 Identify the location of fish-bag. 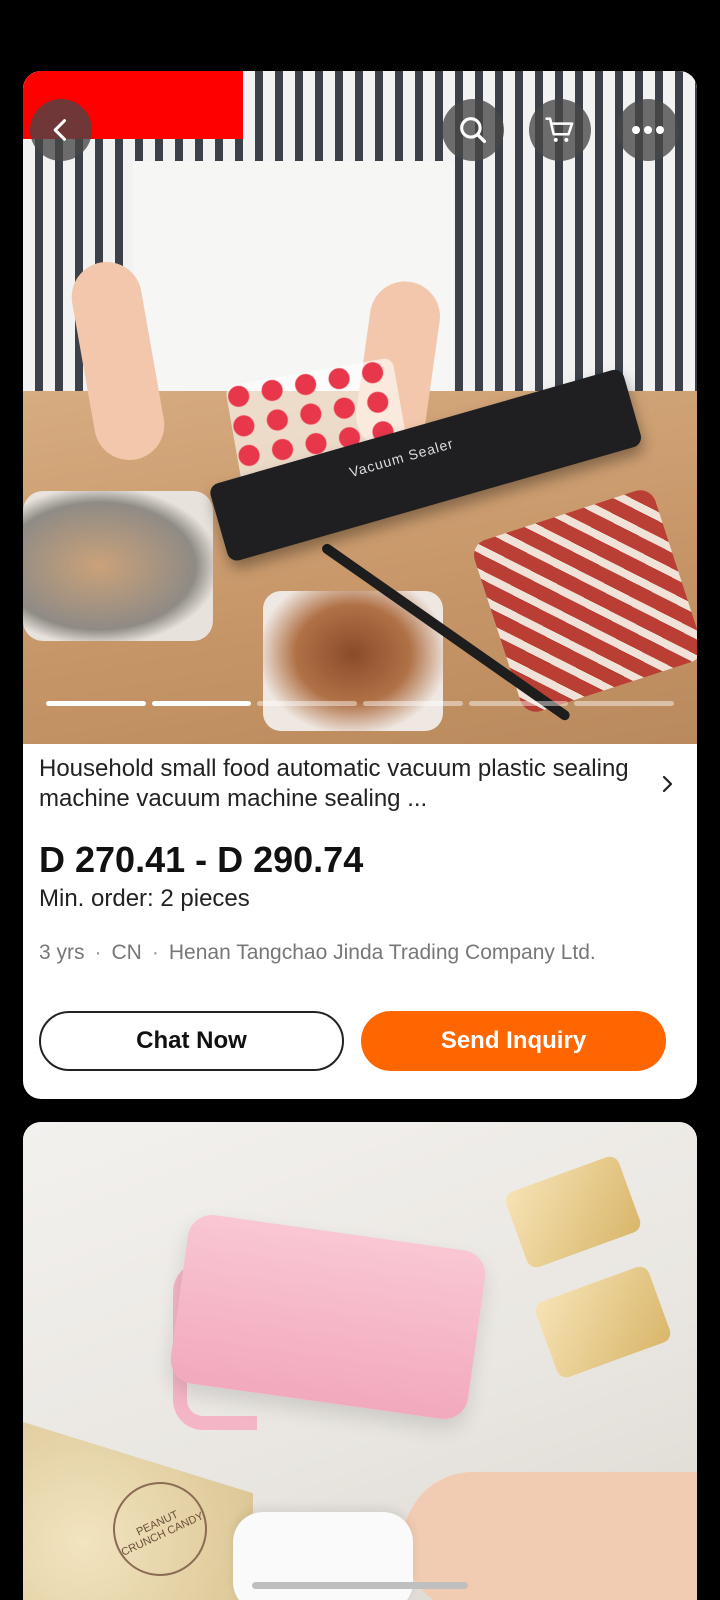
(118, 566).